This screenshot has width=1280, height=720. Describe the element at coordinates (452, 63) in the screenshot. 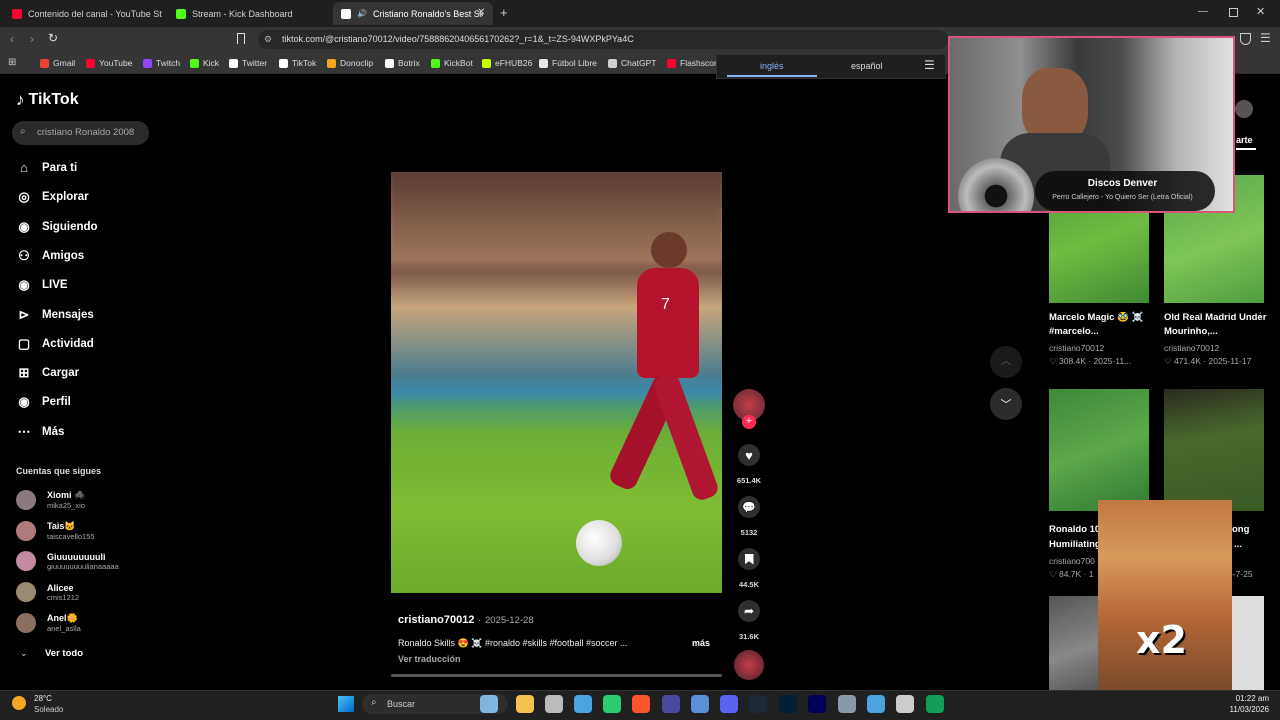

I see `bookmark-kickbot: KickBot` at that location.